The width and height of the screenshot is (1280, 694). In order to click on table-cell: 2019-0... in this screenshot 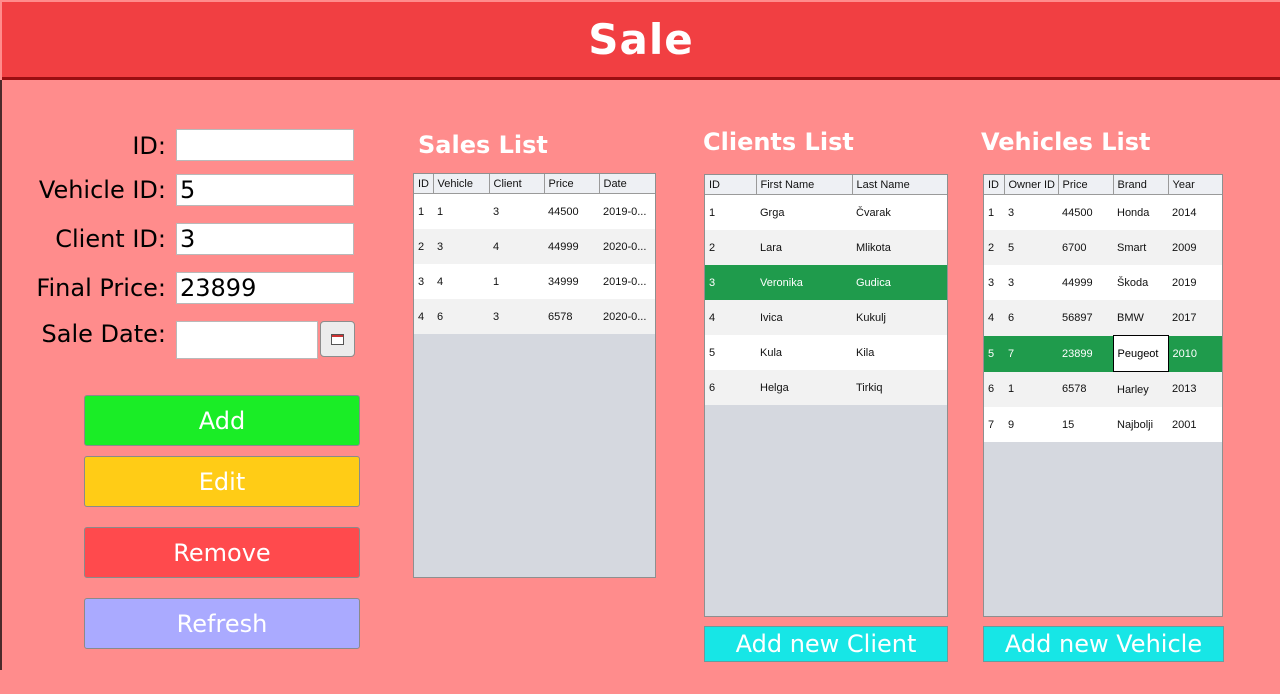, I will do `click(627, 211)`.